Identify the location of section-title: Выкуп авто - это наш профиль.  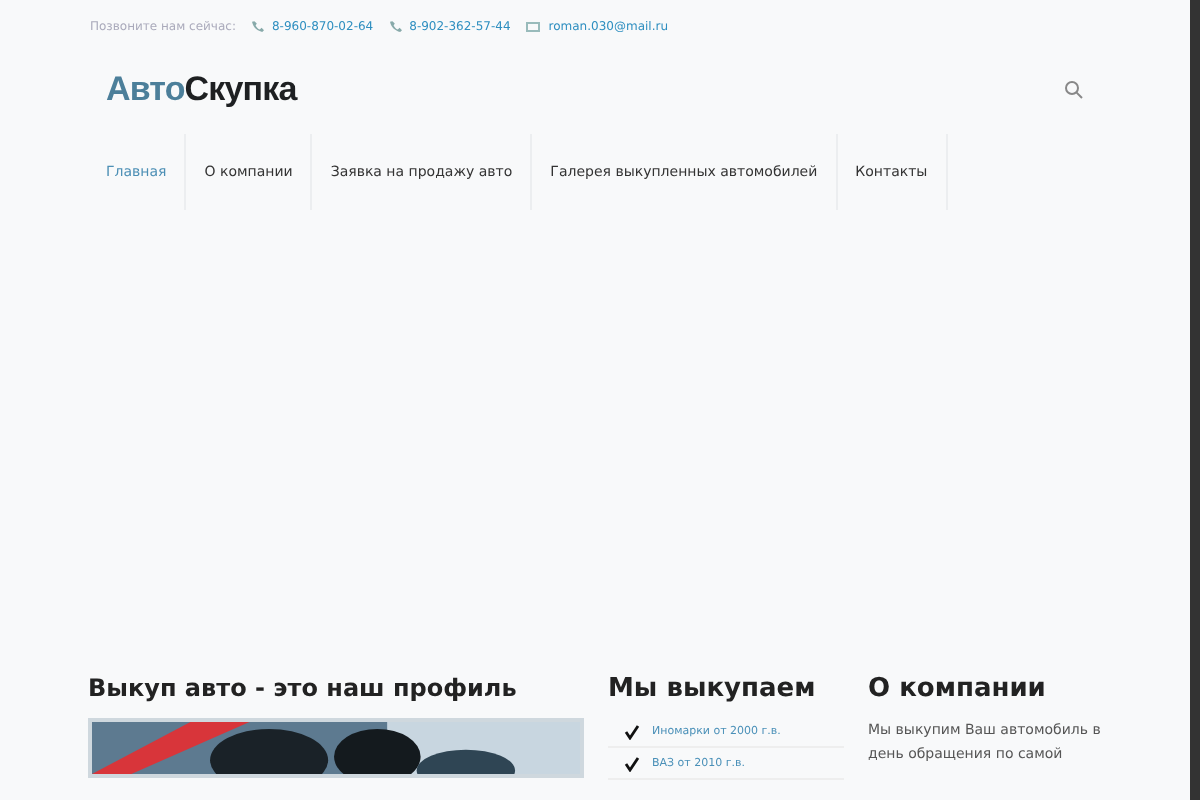
(303, 689).